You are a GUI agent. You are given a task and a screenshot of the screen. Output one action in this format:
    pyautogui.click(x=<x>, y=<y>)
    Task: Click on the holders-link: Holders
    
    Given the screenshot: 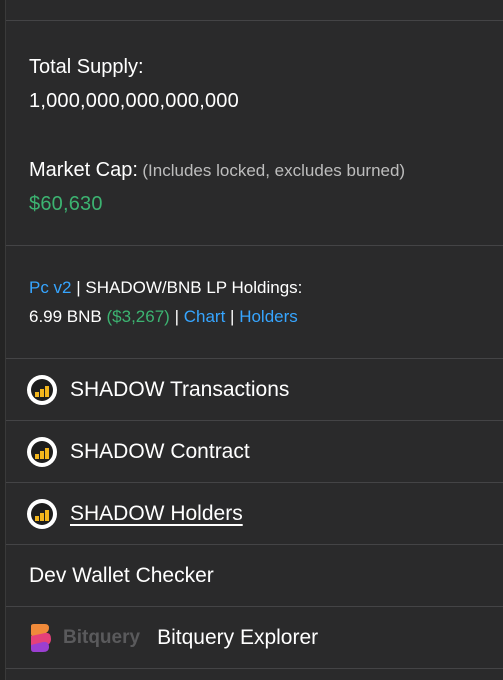 What is the action you would take?
    pyautogui.click(x=268, y=316)
    